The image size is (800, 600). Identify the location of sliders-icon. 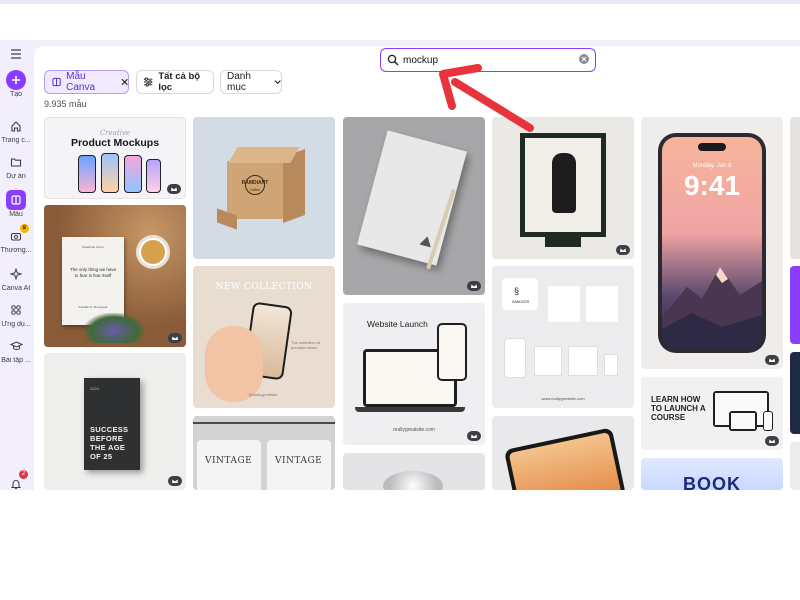
(148, 82).